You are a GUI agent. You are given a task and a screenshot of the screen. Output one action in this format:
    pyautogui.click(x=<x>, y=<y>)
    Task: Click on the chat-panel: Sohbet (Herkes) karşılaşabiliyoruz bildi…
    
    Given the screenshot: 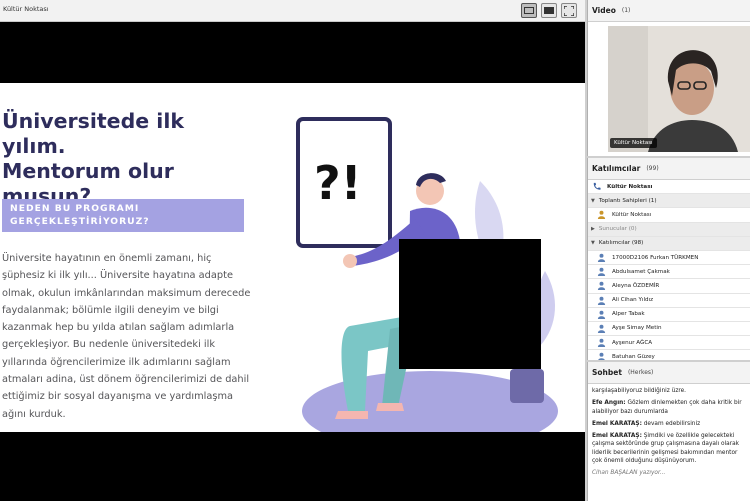 What is the action you would take?
    pyautogui.click(x=668, y=431)
    